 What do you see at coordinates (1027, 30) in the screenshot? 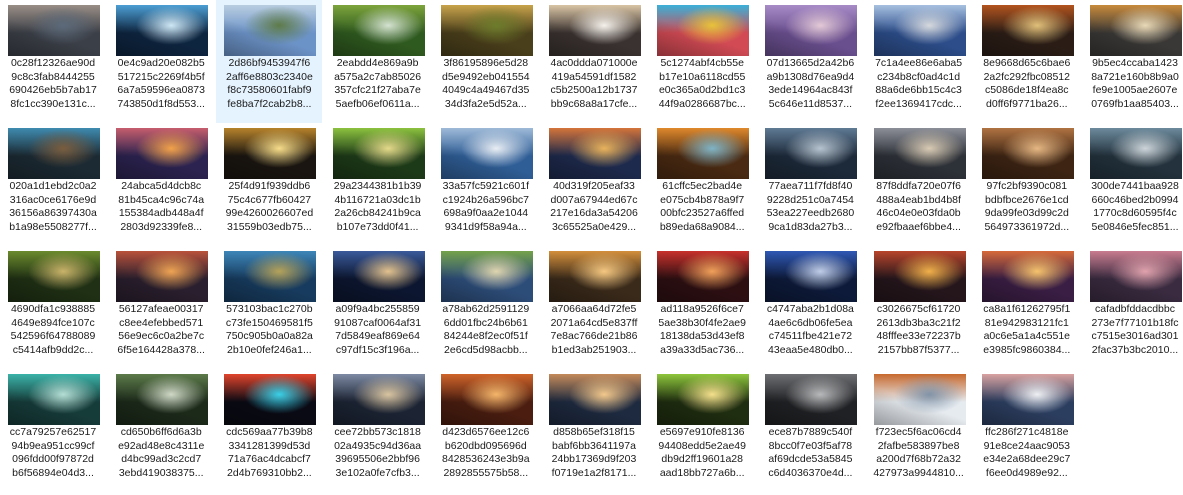
I see `image-thumbnail-spices` at bounding box center [1027, 30].